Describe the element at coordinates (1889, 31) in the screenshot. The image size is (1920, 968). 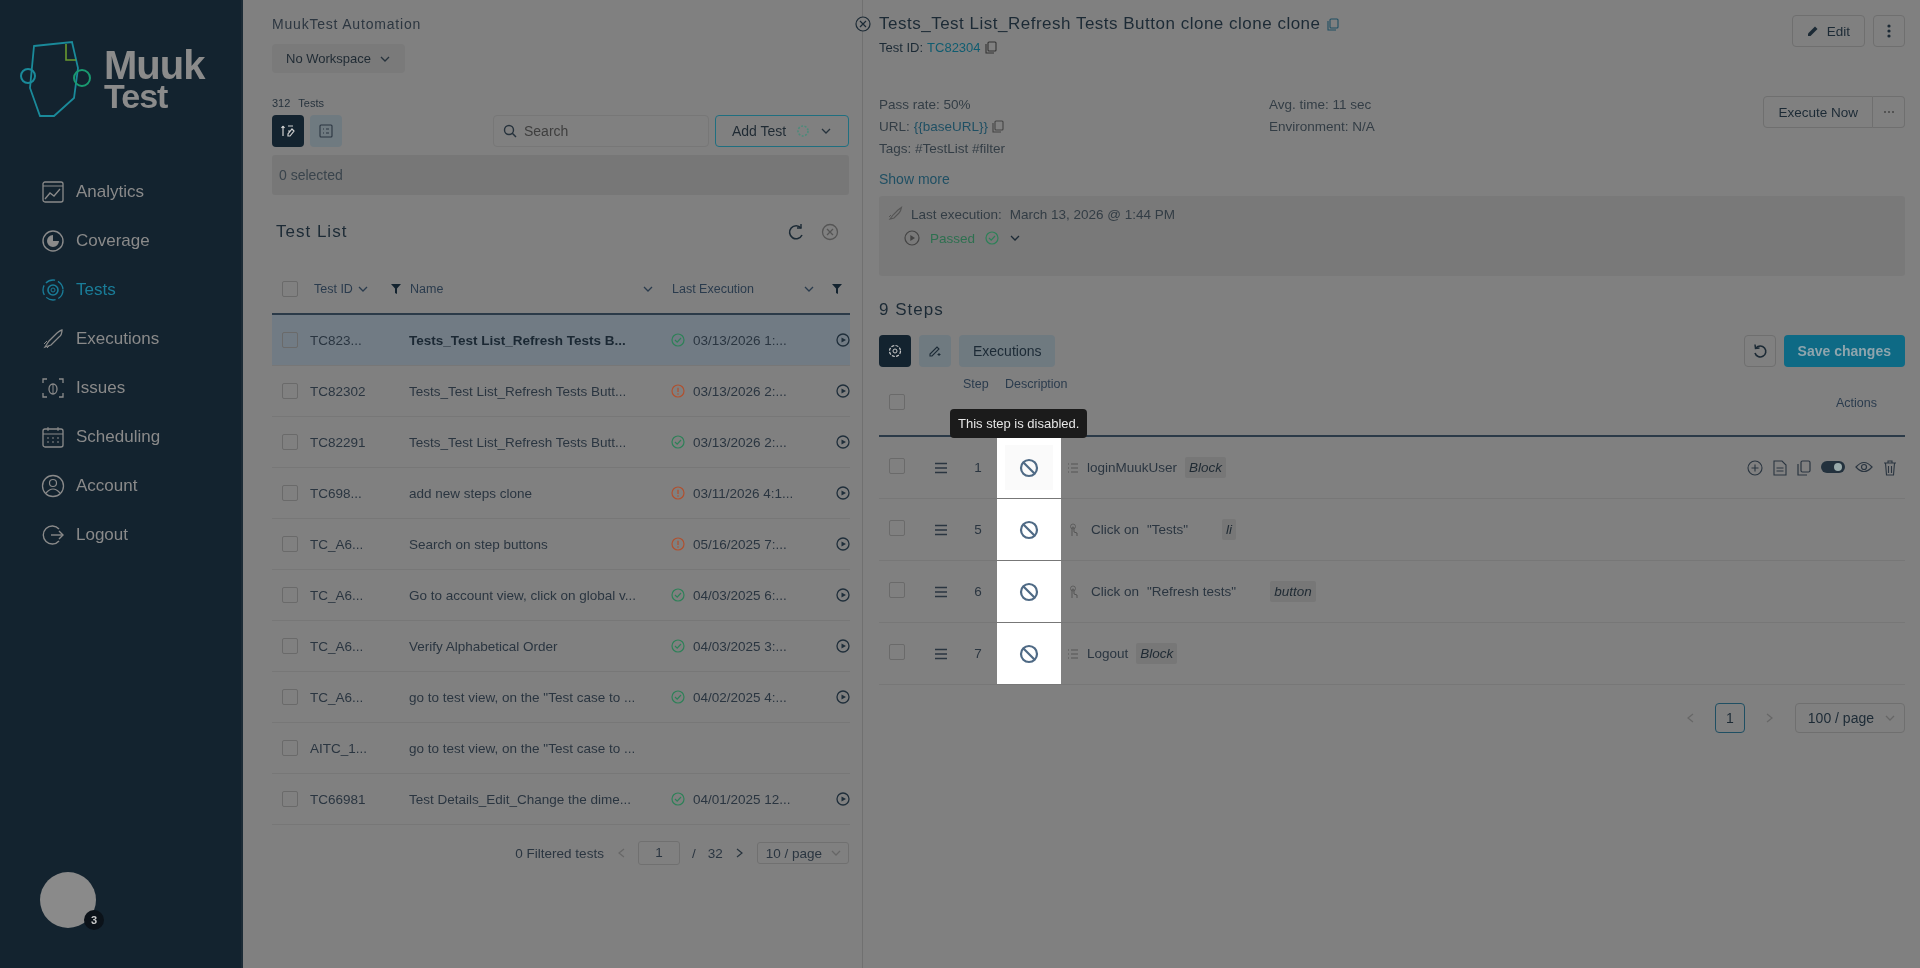
I see `more-options-button` at that location.